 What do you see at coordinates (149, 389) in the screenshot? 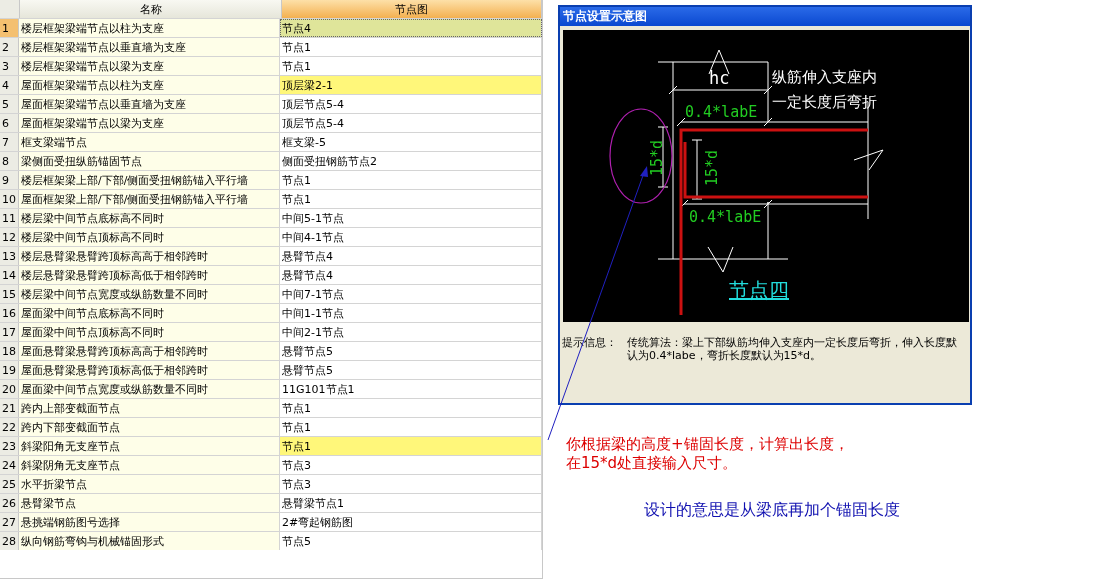
I see `table-cell: 屋面梁中间节点宽度或纵筋数量不同时` at bounding box center [149, 389].